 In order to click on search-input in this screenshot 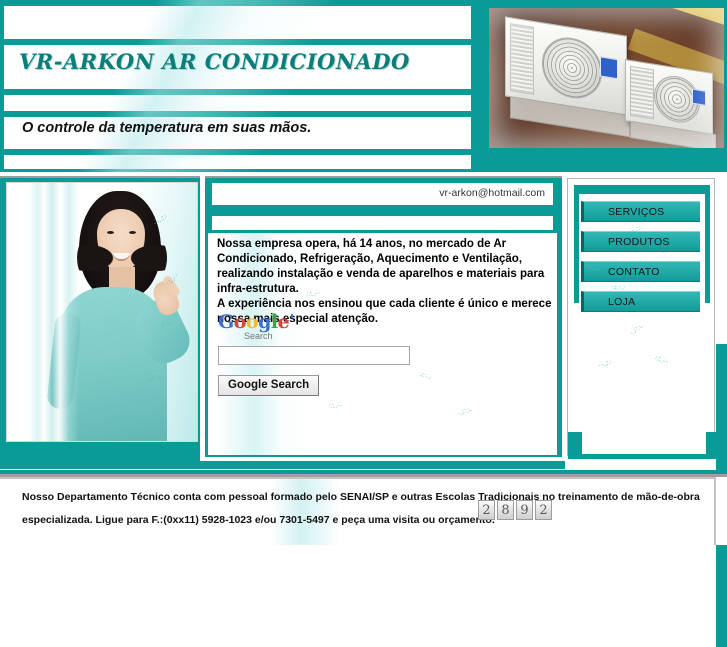, I will do `click(314, 355)`.